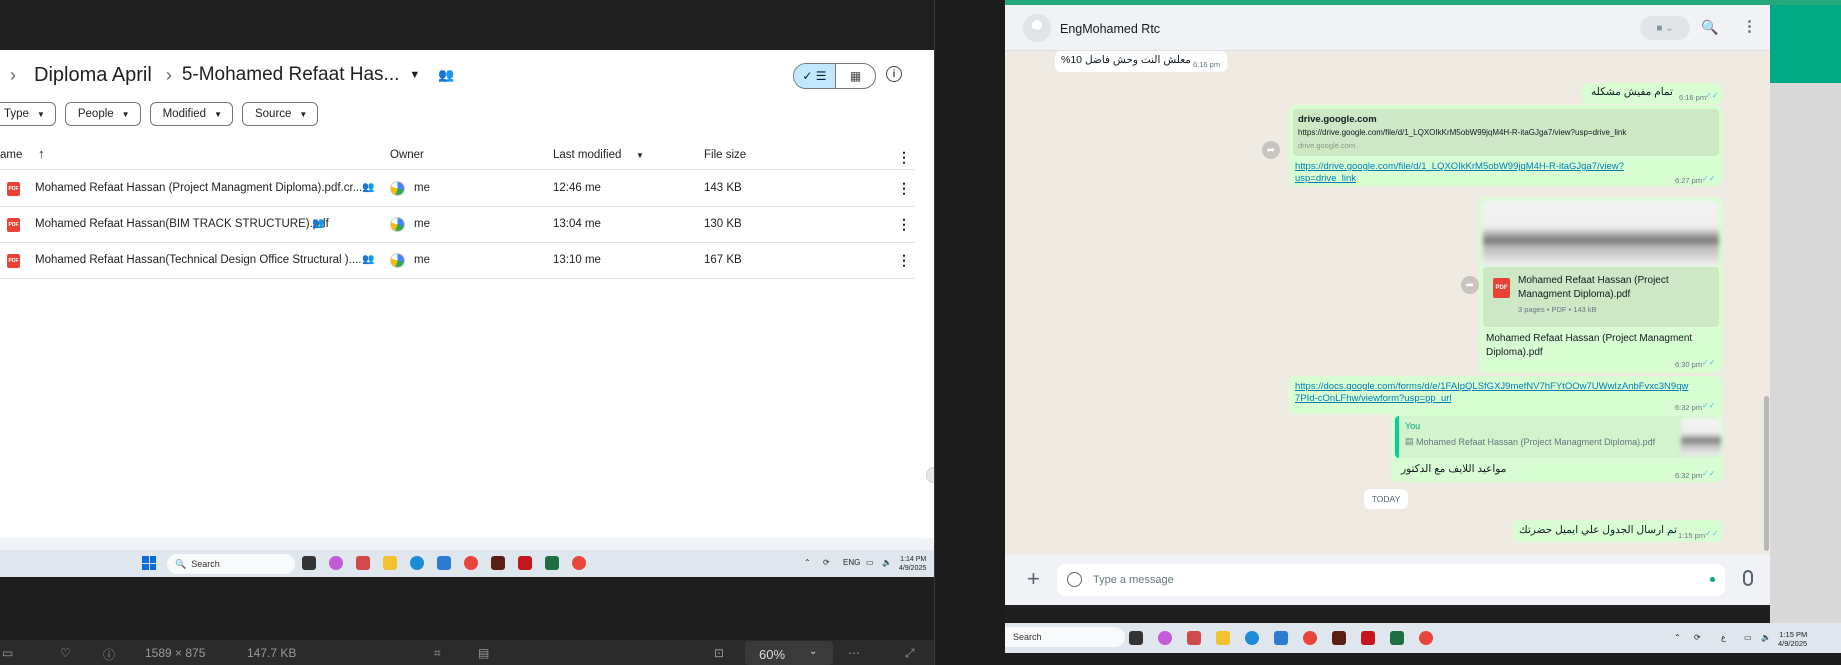 The height and width of the screenshot is (665, 1841). What do you see at coordinates (789, 653) in the screenshot?
I see `zoom-select: 60% ⌄` at bounding box center [789, 653].